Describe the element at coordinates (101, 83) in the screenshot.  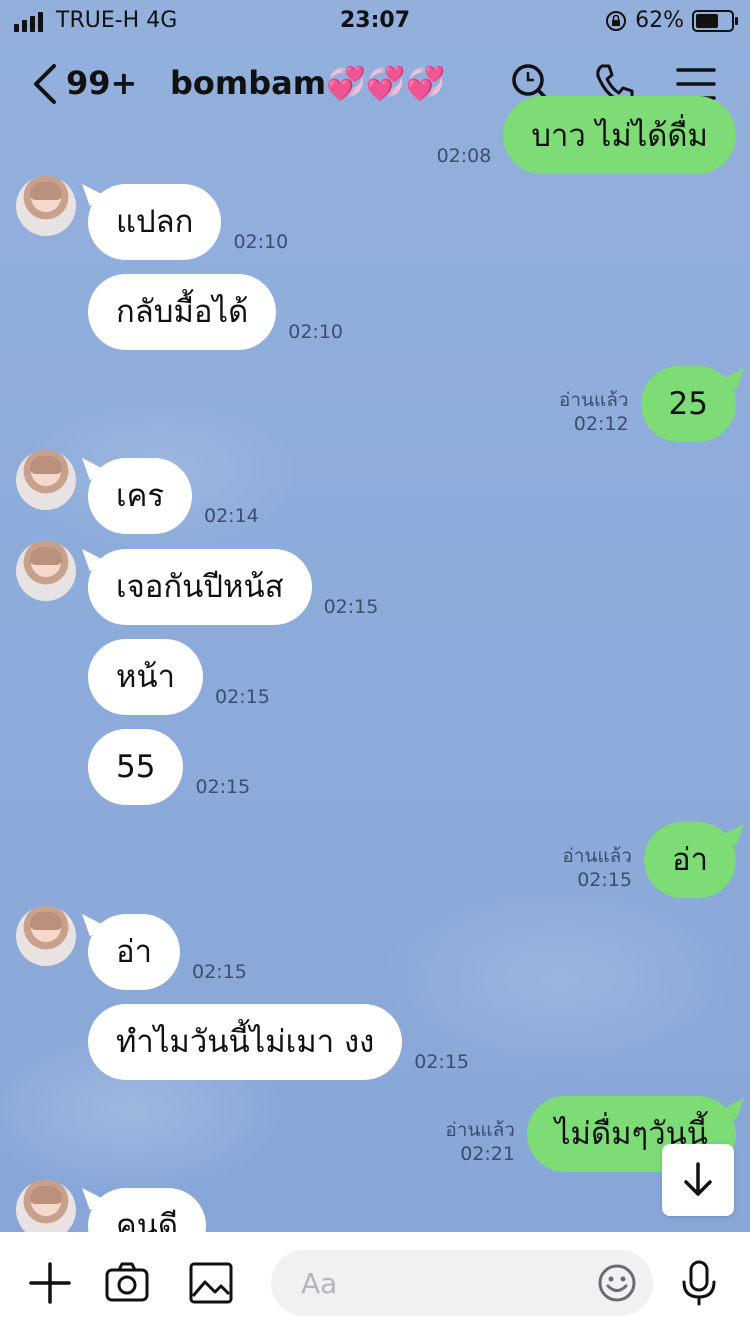
I see `unread-count: 99+` at that location.